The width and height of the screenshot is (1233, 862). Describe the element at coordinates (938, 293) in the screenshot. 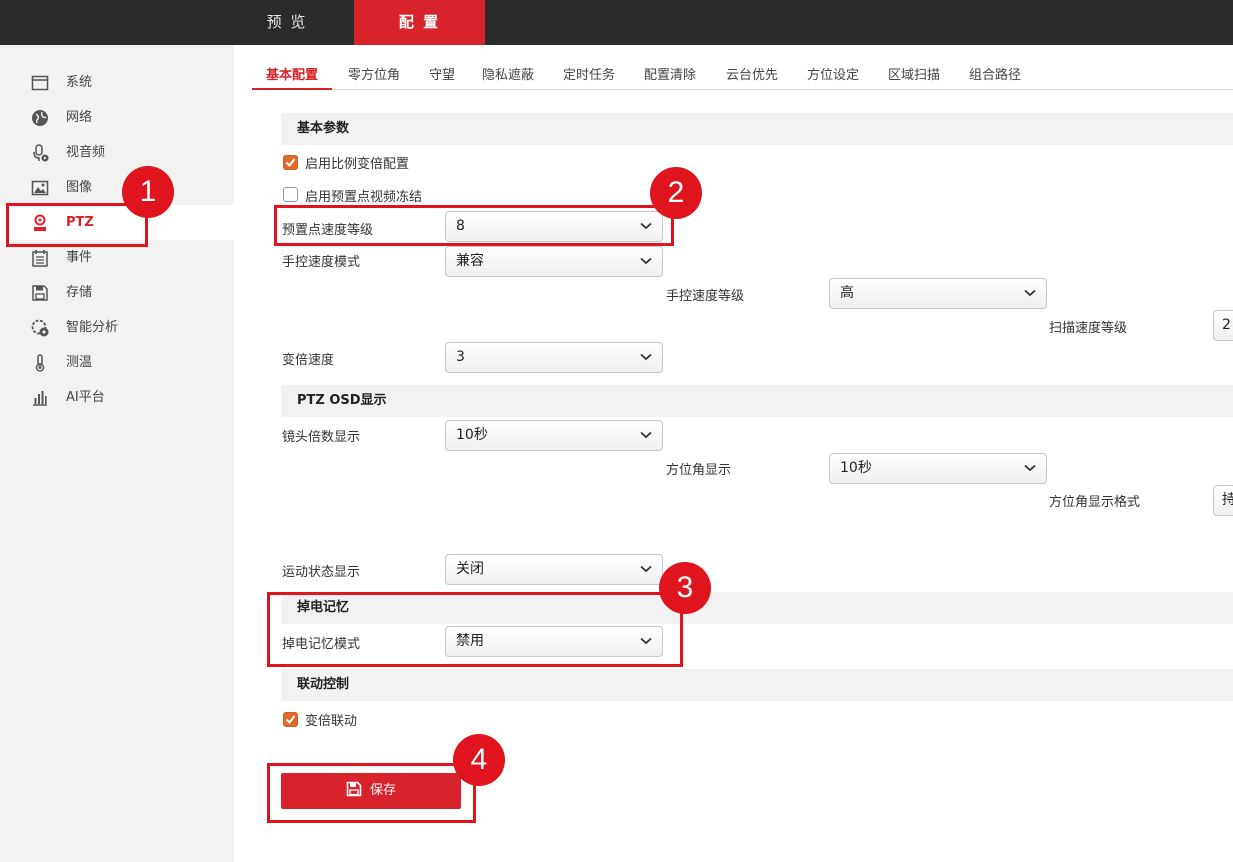

I see `manual-speed-level-select: 高` at that location.